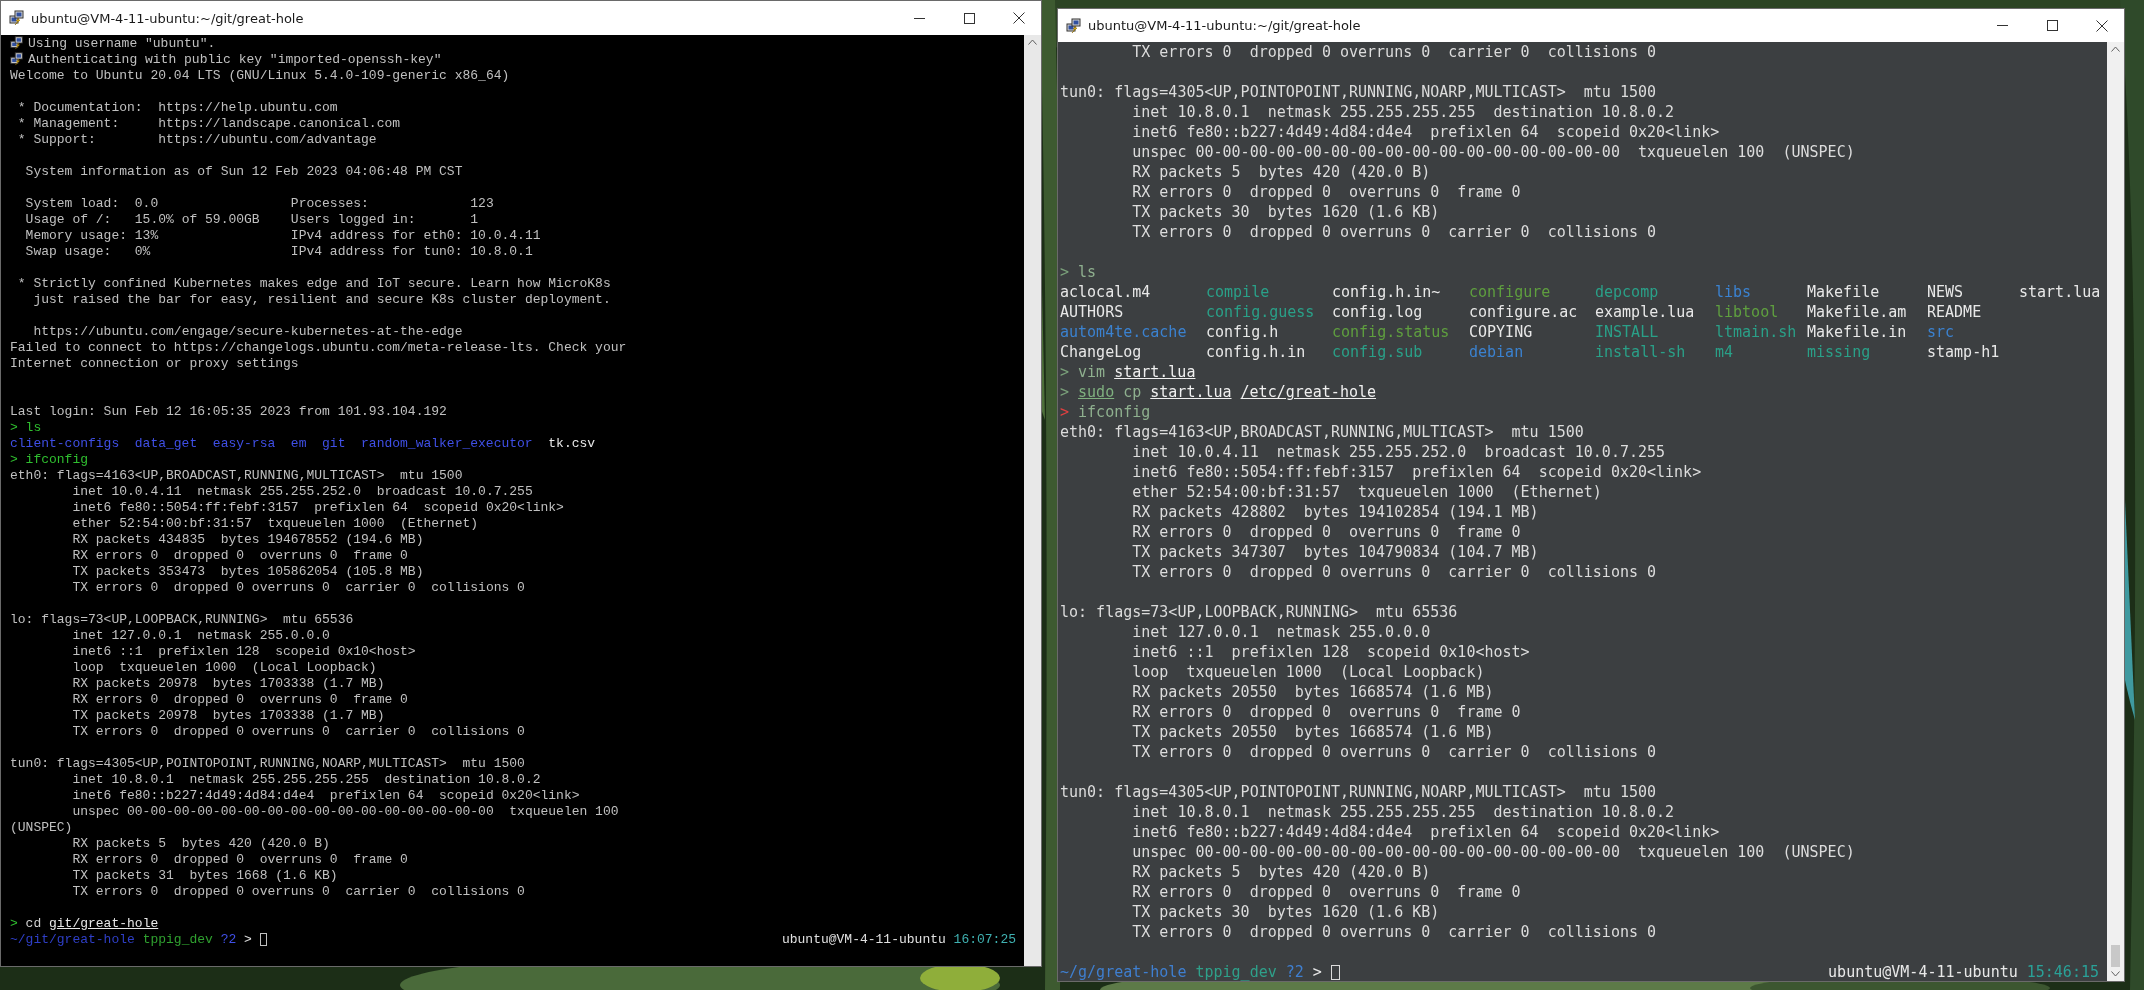 This screenshot has height=990, width=2144. What do you see at coordinates (1756, 332) in the screenshot?
I see `file-name: ltmain.sh` at bounding box center [1756, 332].